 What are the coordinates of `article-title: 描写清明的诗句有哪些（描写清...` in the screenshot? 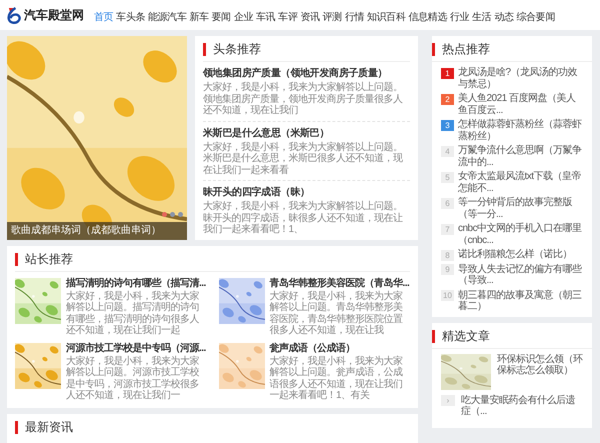 It's located at (136, 284).